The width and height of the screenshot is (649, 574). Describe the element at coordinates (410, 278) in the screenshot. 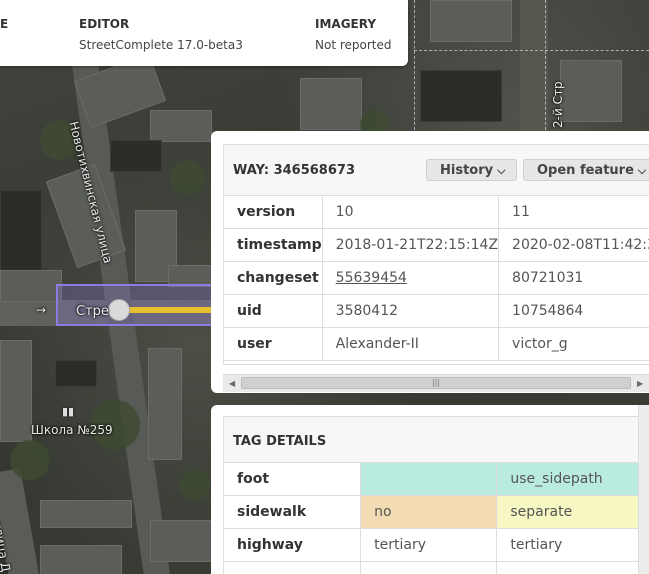

I see `row-value-old: 55639454` at that location.